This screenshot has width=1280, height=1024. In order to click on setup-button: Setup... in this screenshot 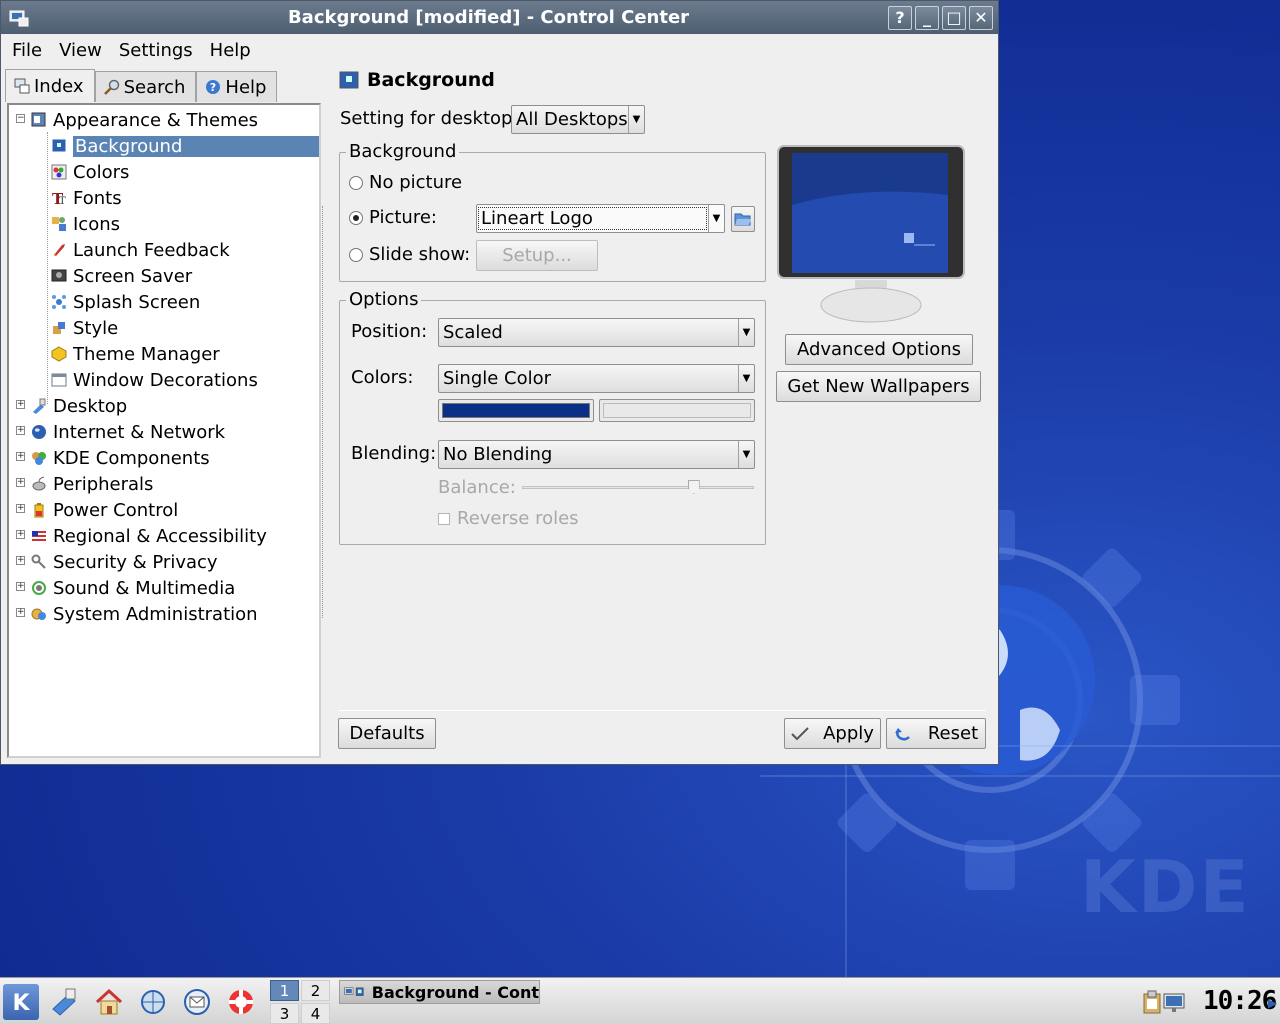, I will do `click(537, 255)`.